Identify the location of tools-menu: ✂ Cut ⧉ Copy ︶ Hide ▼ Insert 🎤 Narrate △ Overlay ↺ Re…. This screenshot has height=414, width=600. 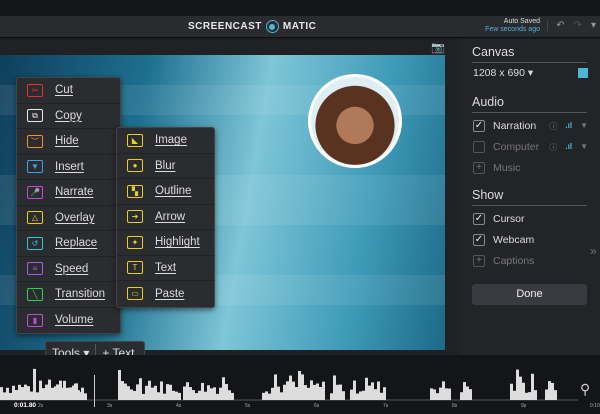
(68, 205).